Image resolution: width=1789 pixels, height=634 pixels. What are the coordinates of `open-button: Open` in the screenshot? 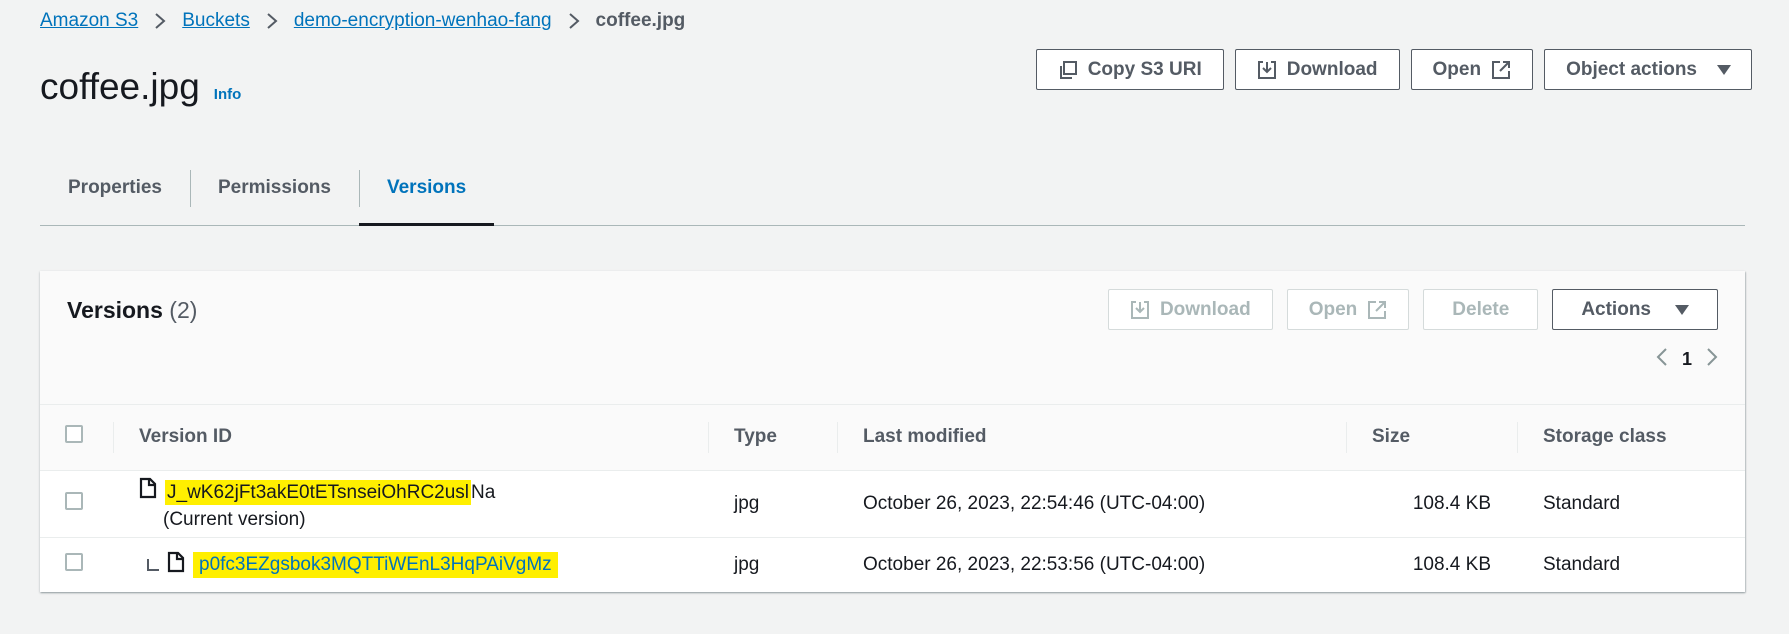 It's located at (1472, 69).